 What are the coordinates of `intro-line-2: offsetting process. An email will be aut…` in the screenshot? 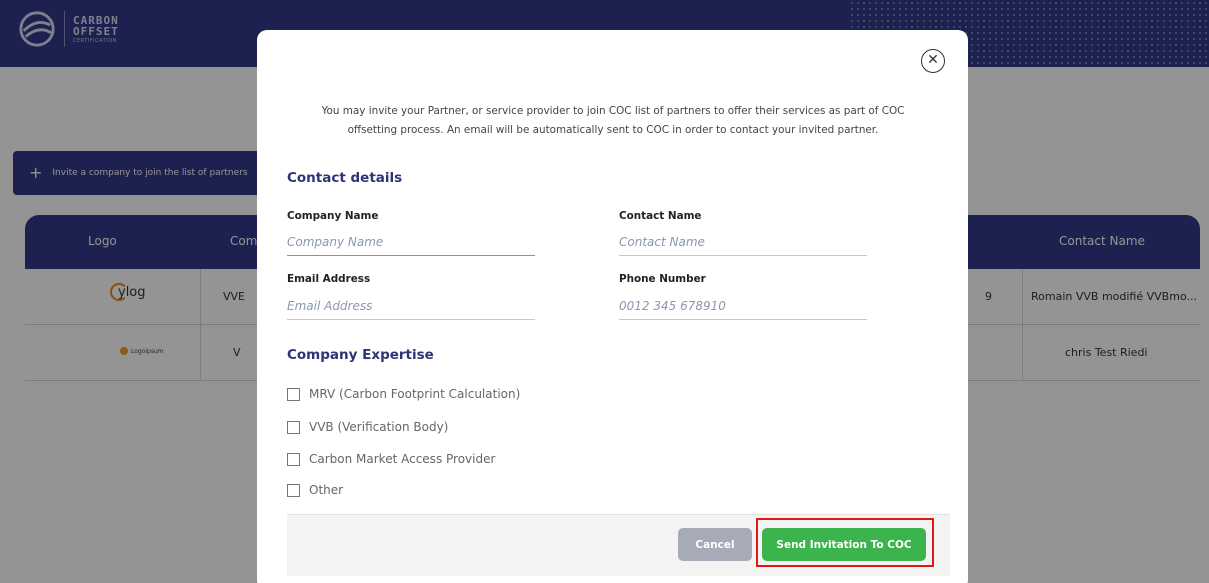 It's located at (613, 130).